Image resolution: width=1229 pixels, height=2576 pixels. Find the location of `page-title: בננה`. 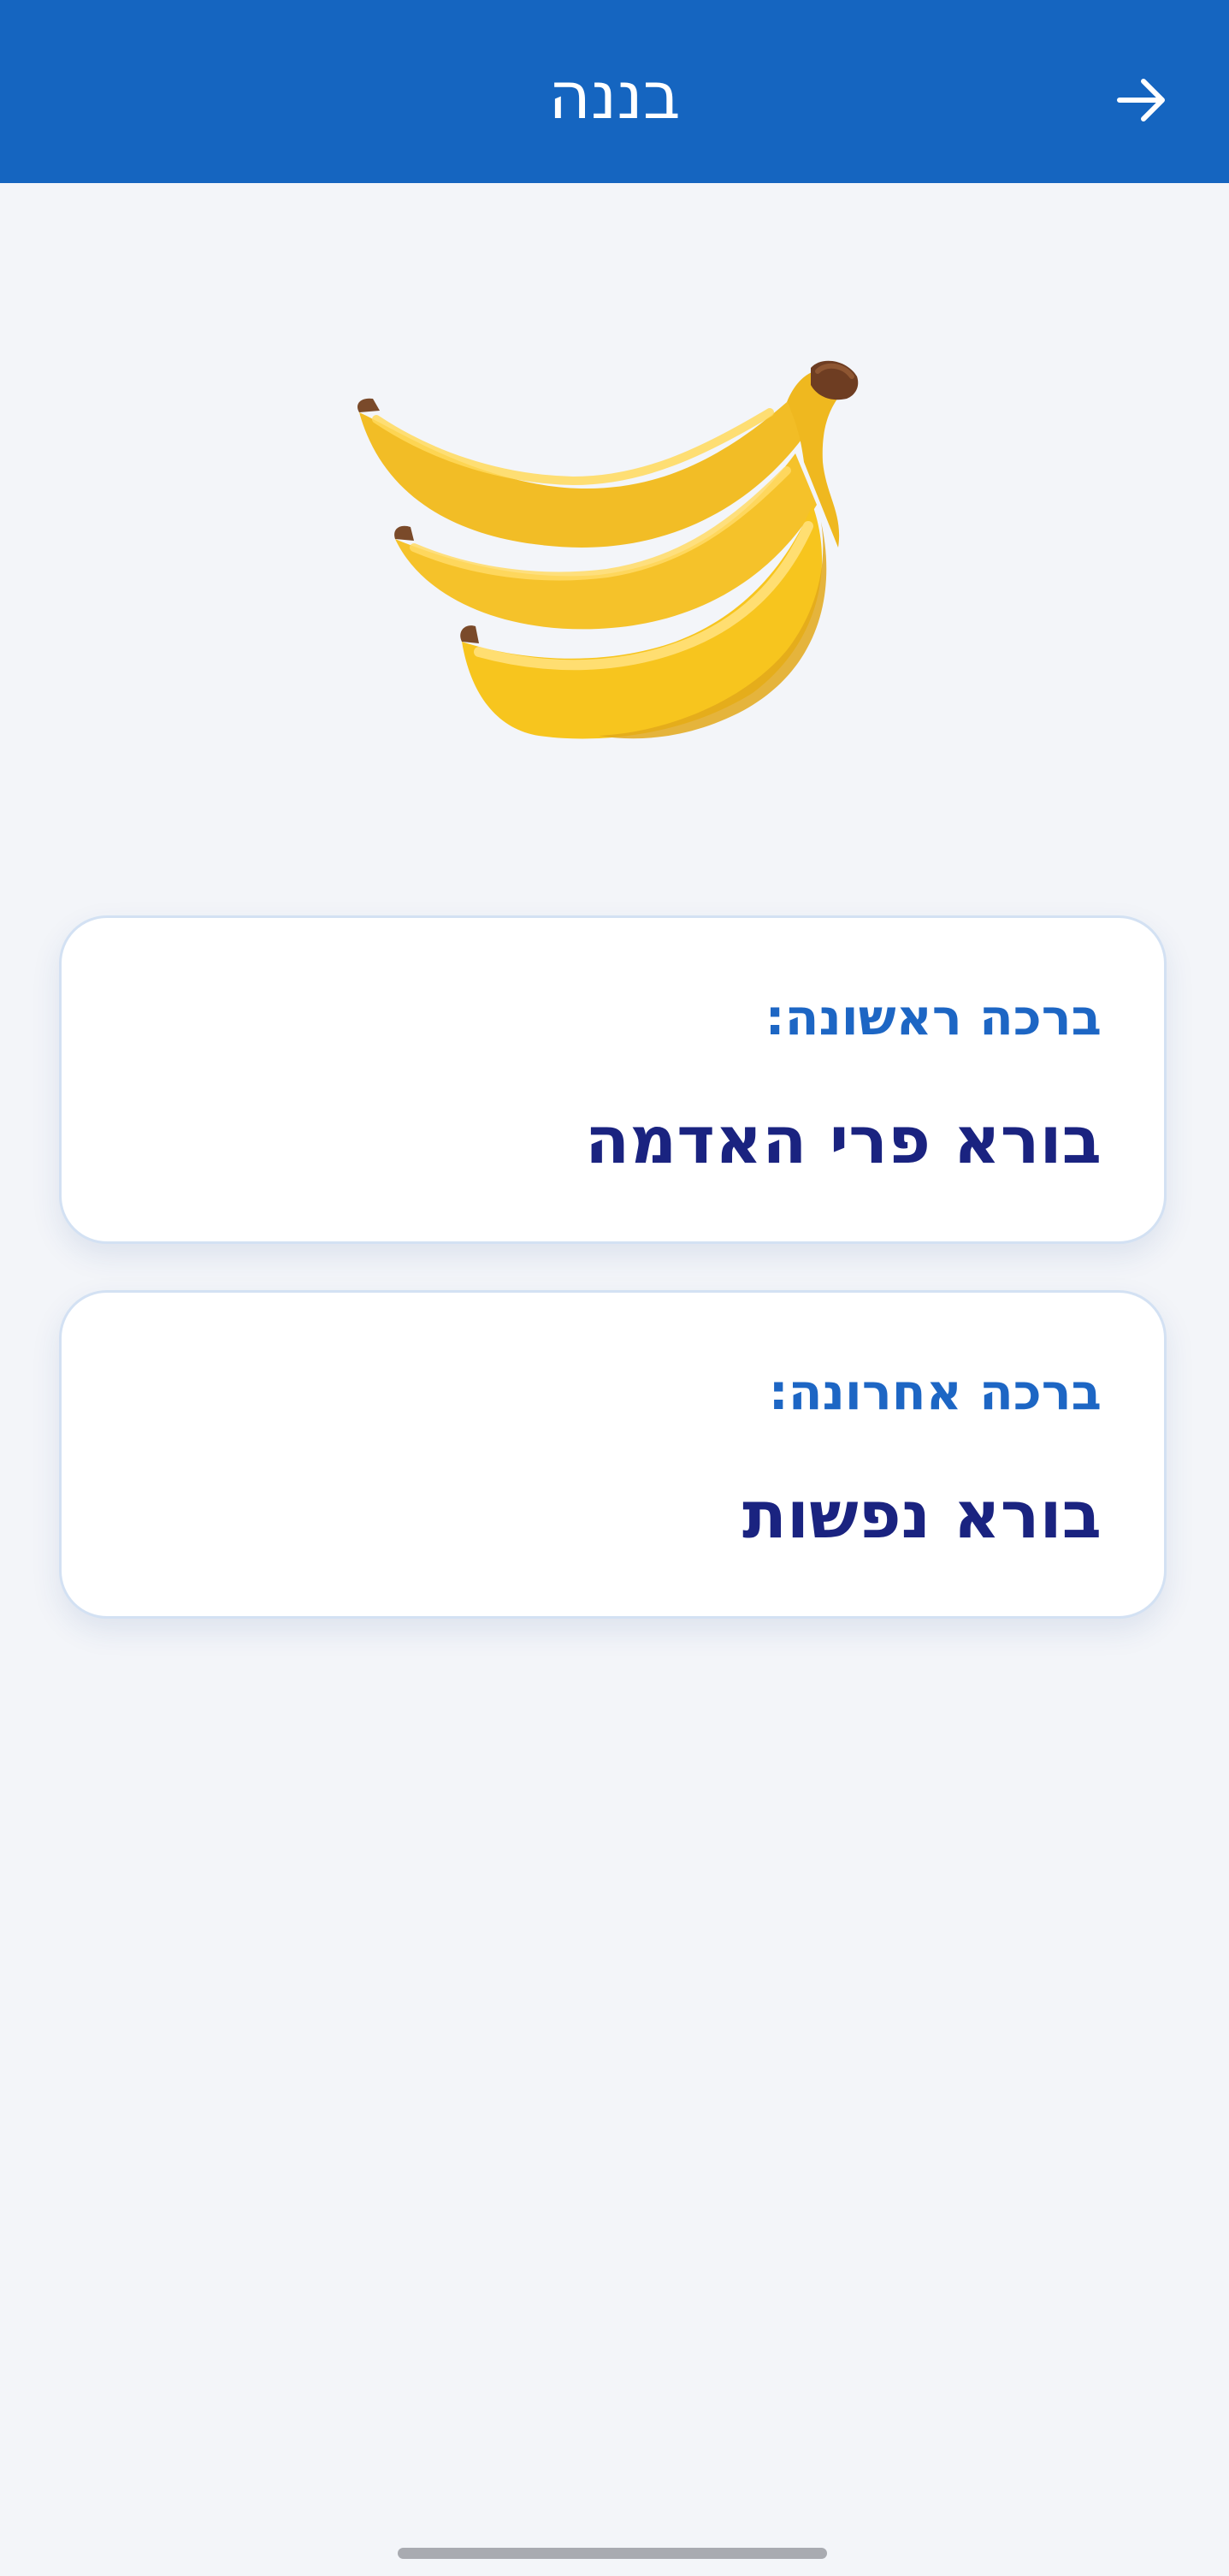

page-title: בננה is located at coordinates (614, 95).